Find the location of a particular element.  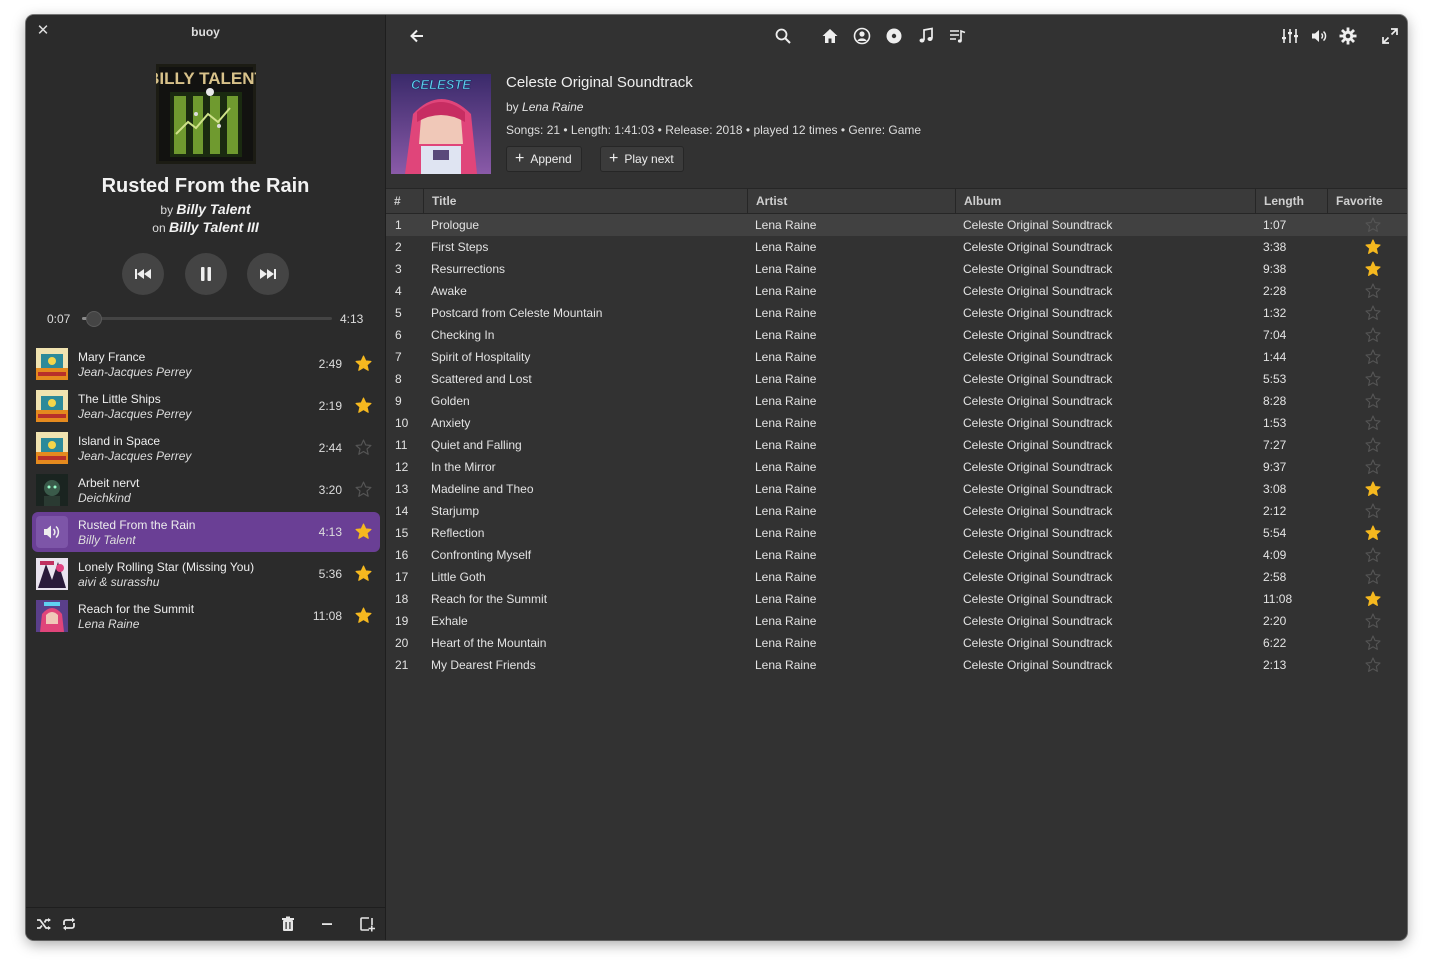

queue-item: Rusted From the Rain Billy Talent 4:13 is located at coordinates (206, 532).